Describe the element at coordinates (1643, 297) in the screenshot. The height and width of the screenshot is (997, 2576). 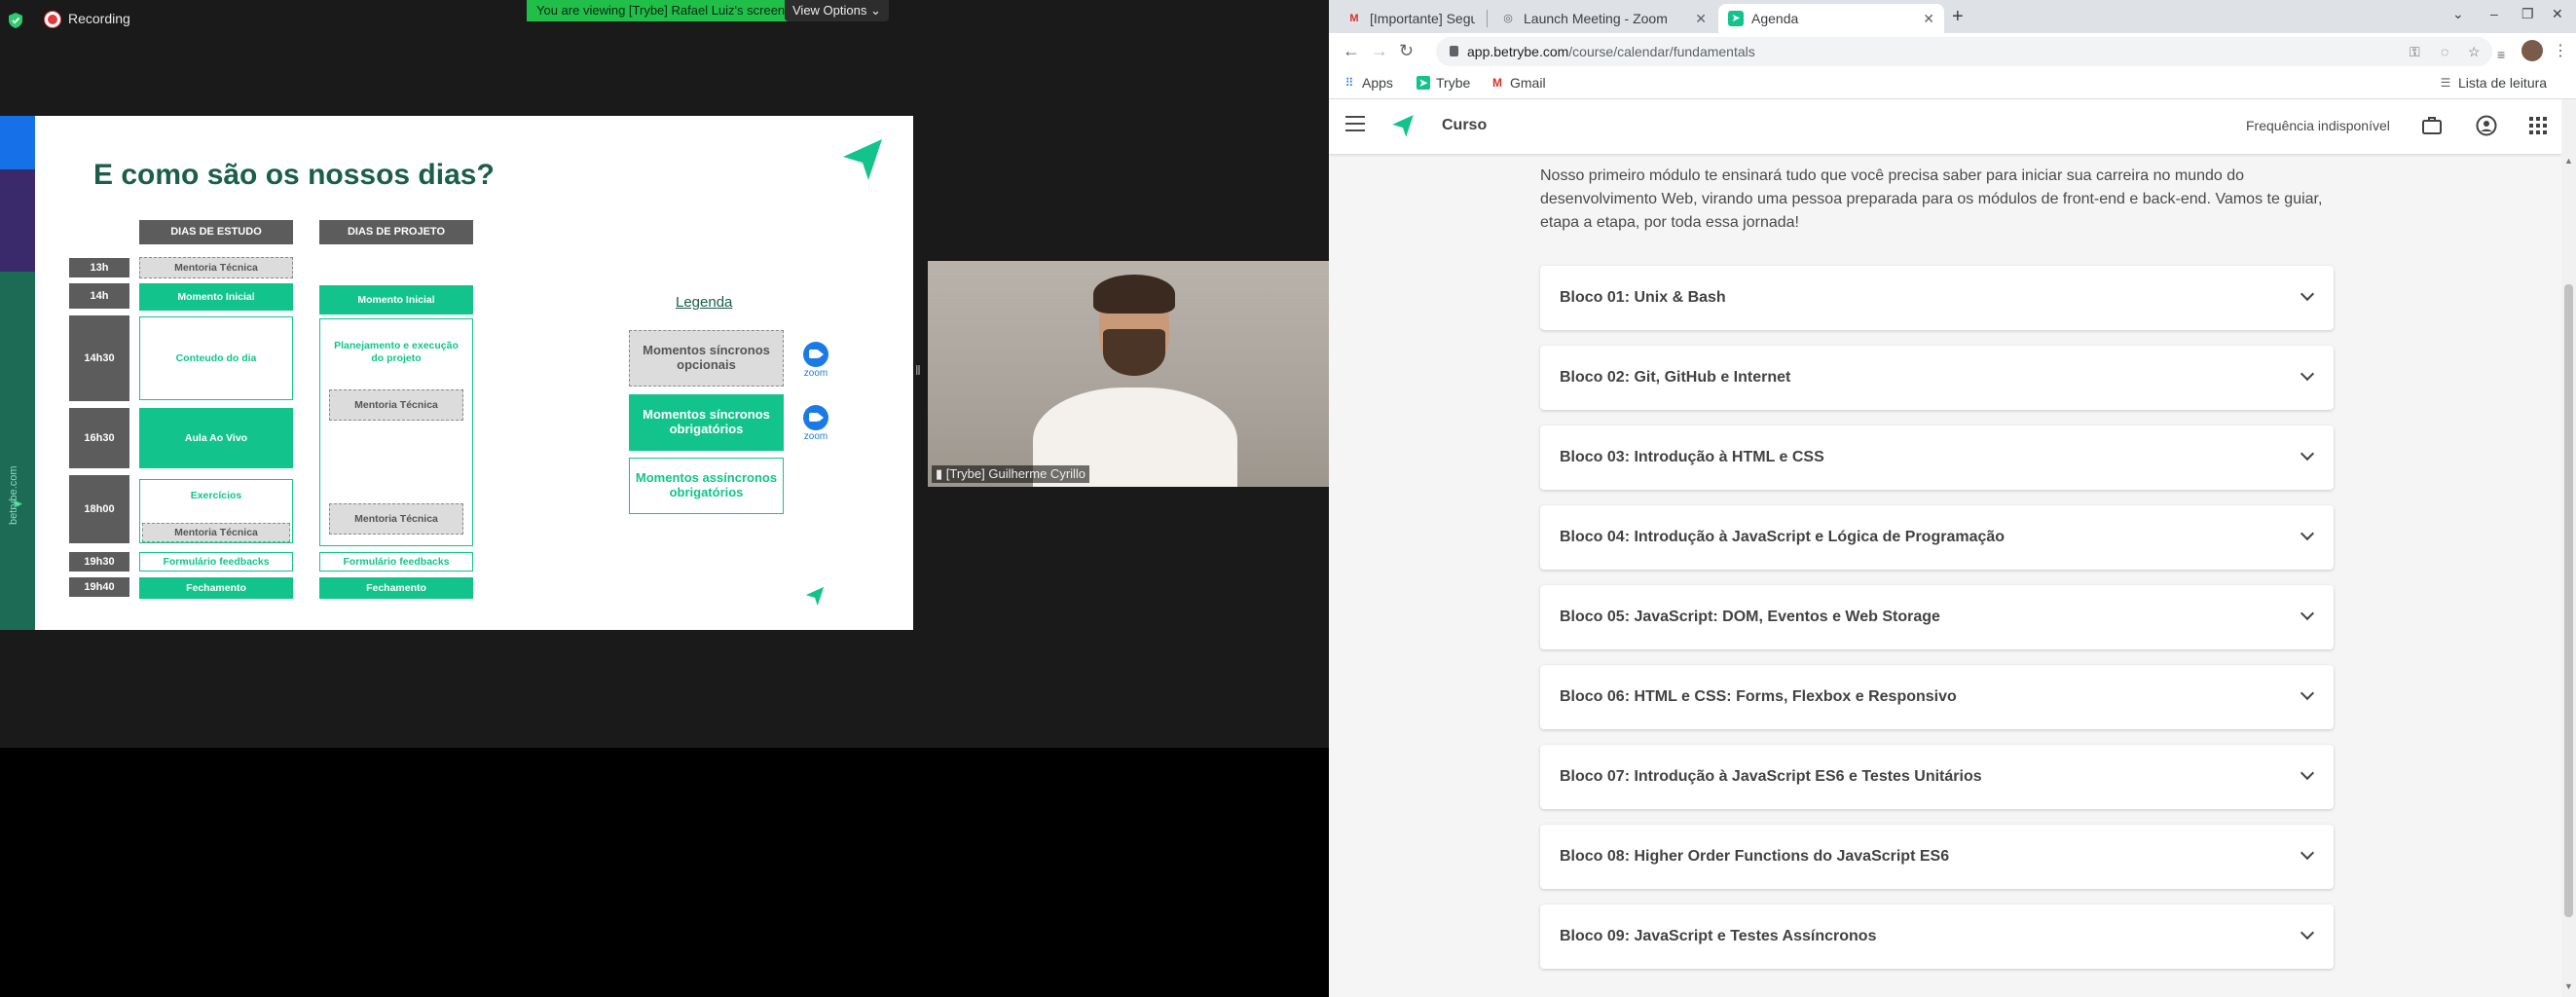
I see `block-title: Bloco 01: Unix & Bash` at that location.